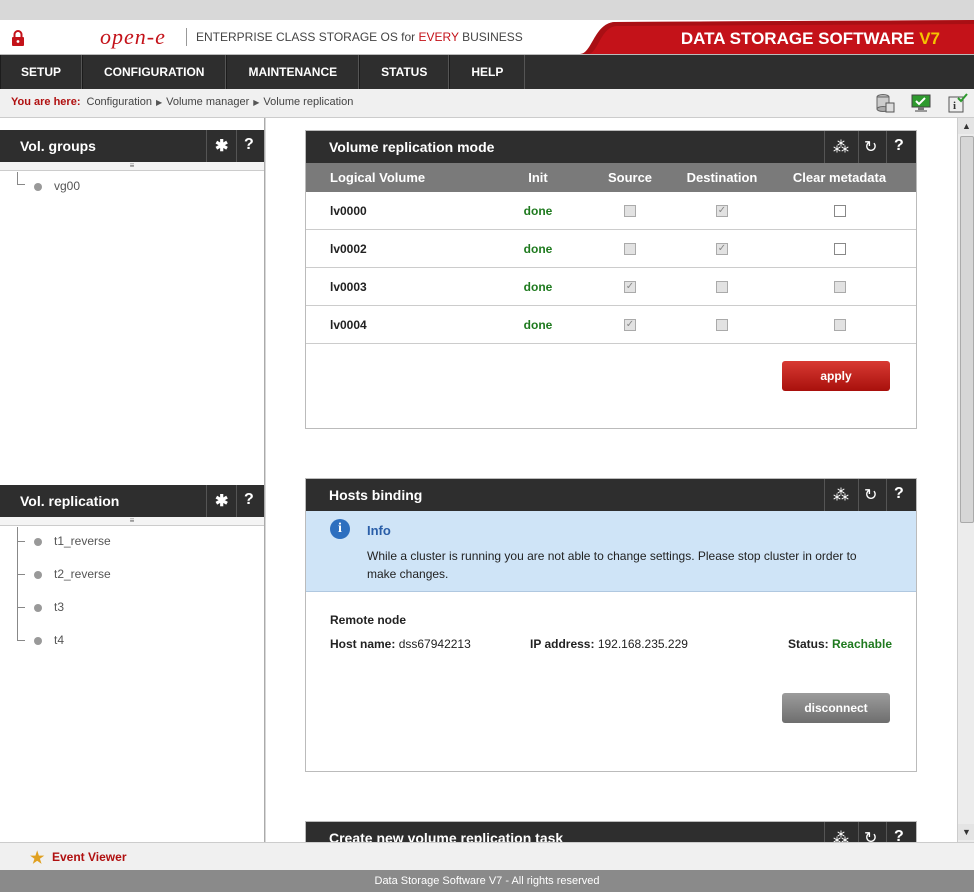 This screenshot has width=974, height=892. What do you see at coordinates (376, 495) in the screenshot?
I see `hosts-binding-title: Hosts binding` at bounding box center [376, 495].